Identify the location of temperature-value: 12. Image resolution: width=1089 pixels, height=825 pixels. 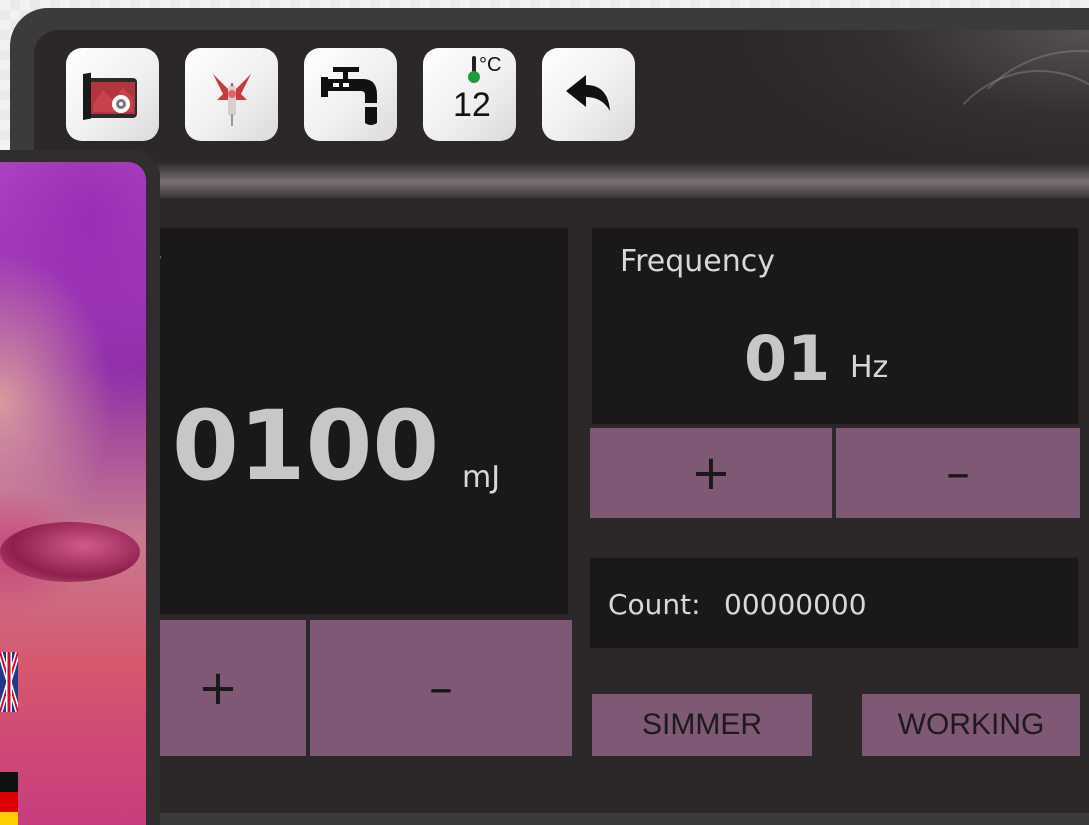
(472, 105).